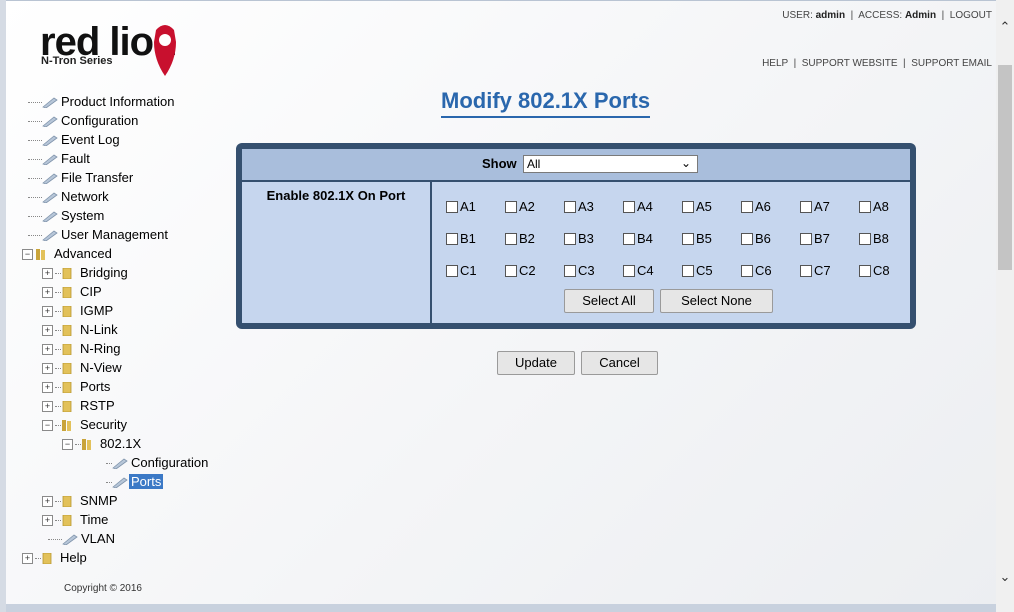 The image size is (1014, 612). What do you see at coordinates (130, 253) in the screenshot?
I see `nav-advanced: − Advanced` at bounding box center [130, 253].